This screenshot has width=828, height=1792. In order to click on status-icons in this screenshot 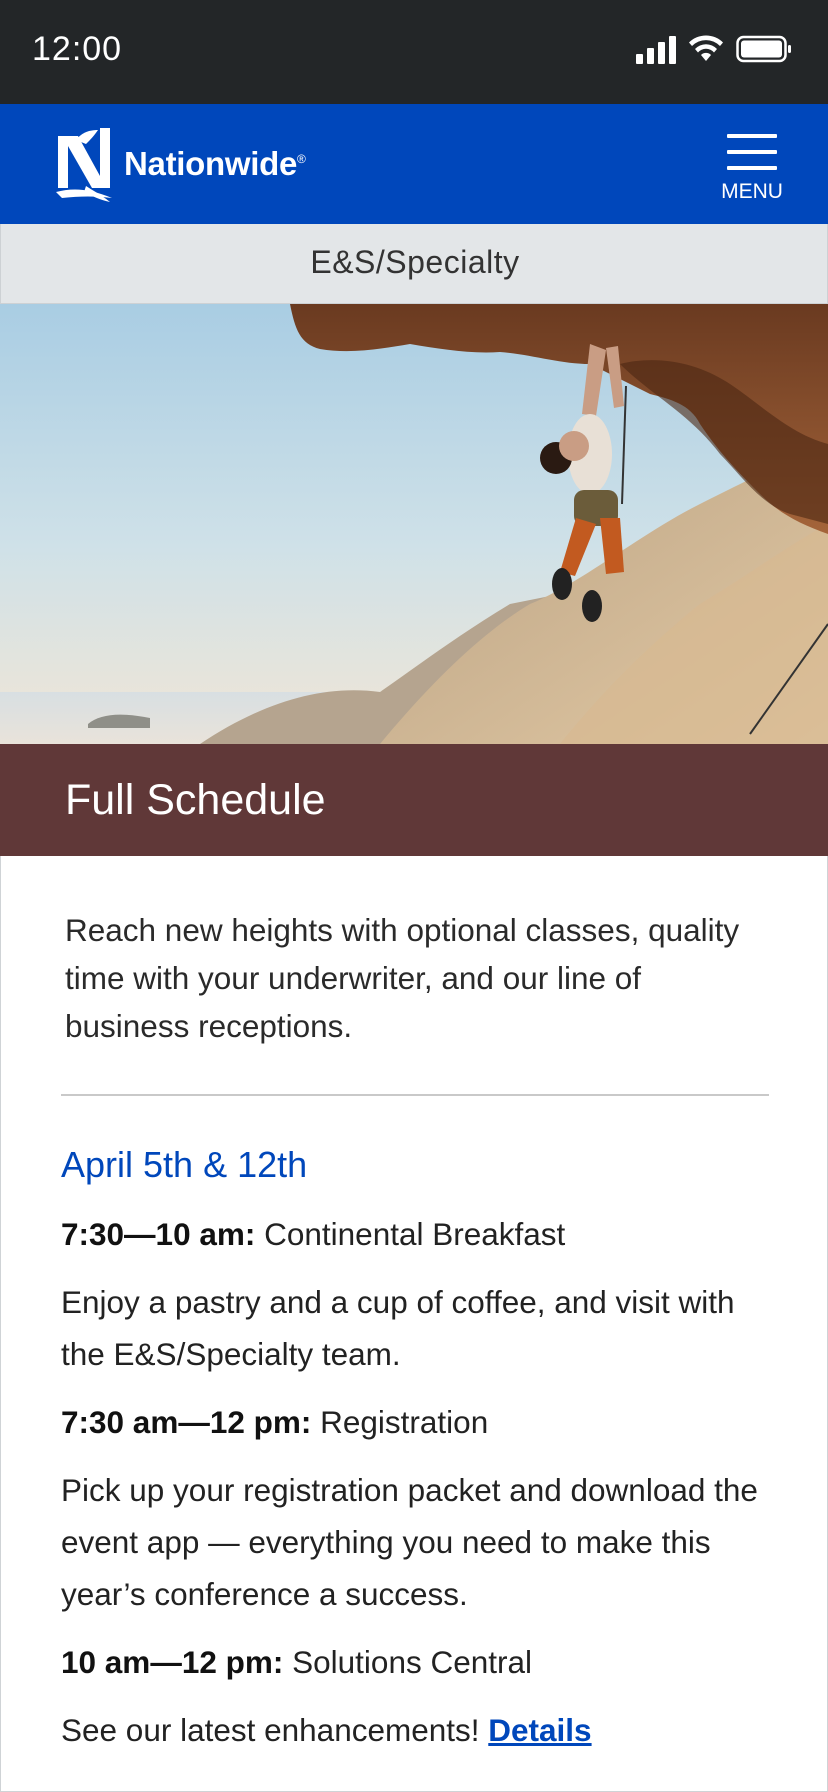, I will do `click(714, 49)`.